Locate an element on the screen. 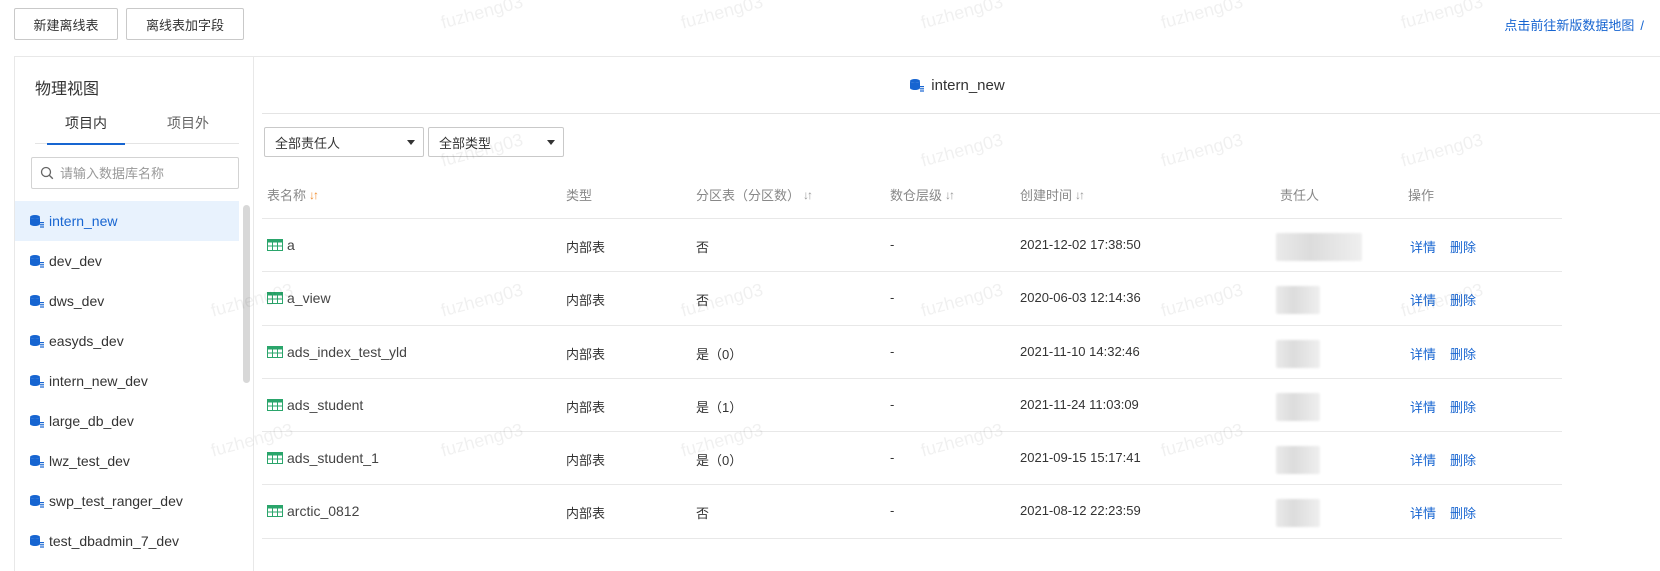 The height and width of the screenshot is (571, 1660). database-name: large_db_dev is located at coordinates (91, 421).